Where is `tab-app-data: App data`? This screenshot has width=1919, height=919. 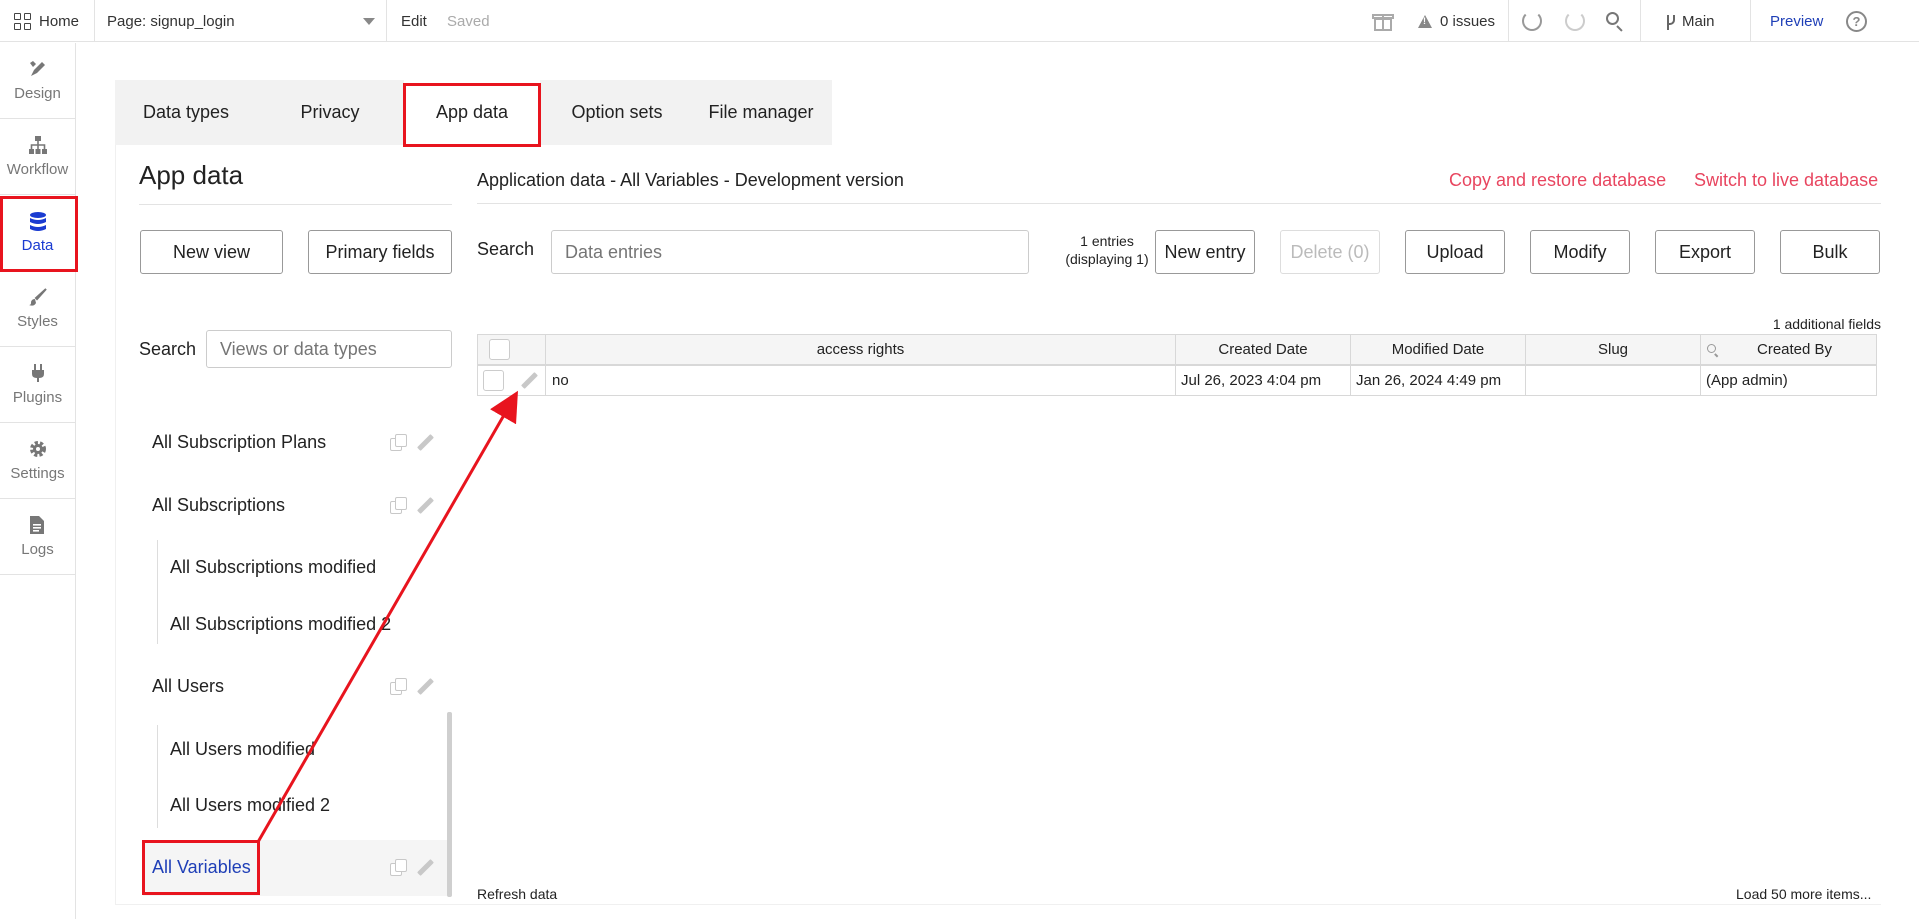 tab-app-data: App data is located at coordinates (472, 112).